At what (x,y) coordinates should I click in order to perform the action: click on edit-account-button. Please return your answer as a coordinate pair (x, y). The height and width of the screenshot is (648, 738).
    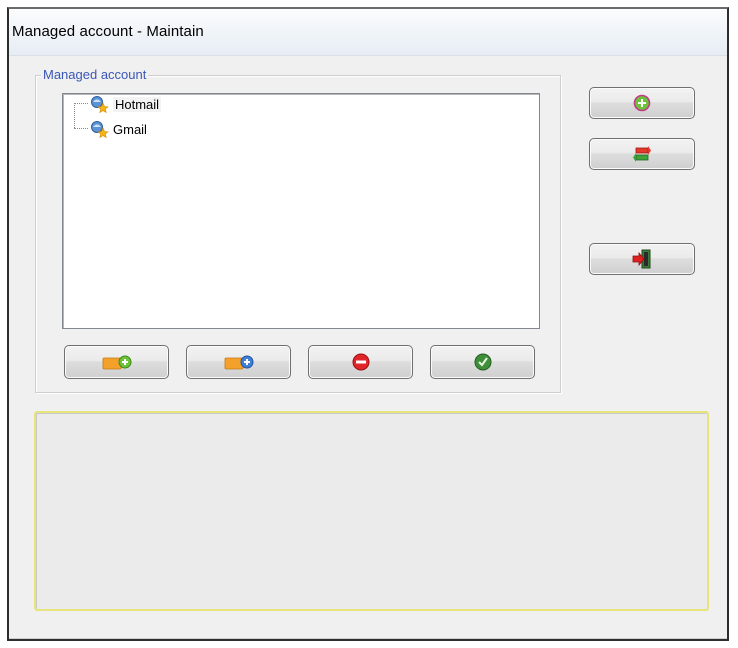
    Looking at the image, I should click on (238, 362).